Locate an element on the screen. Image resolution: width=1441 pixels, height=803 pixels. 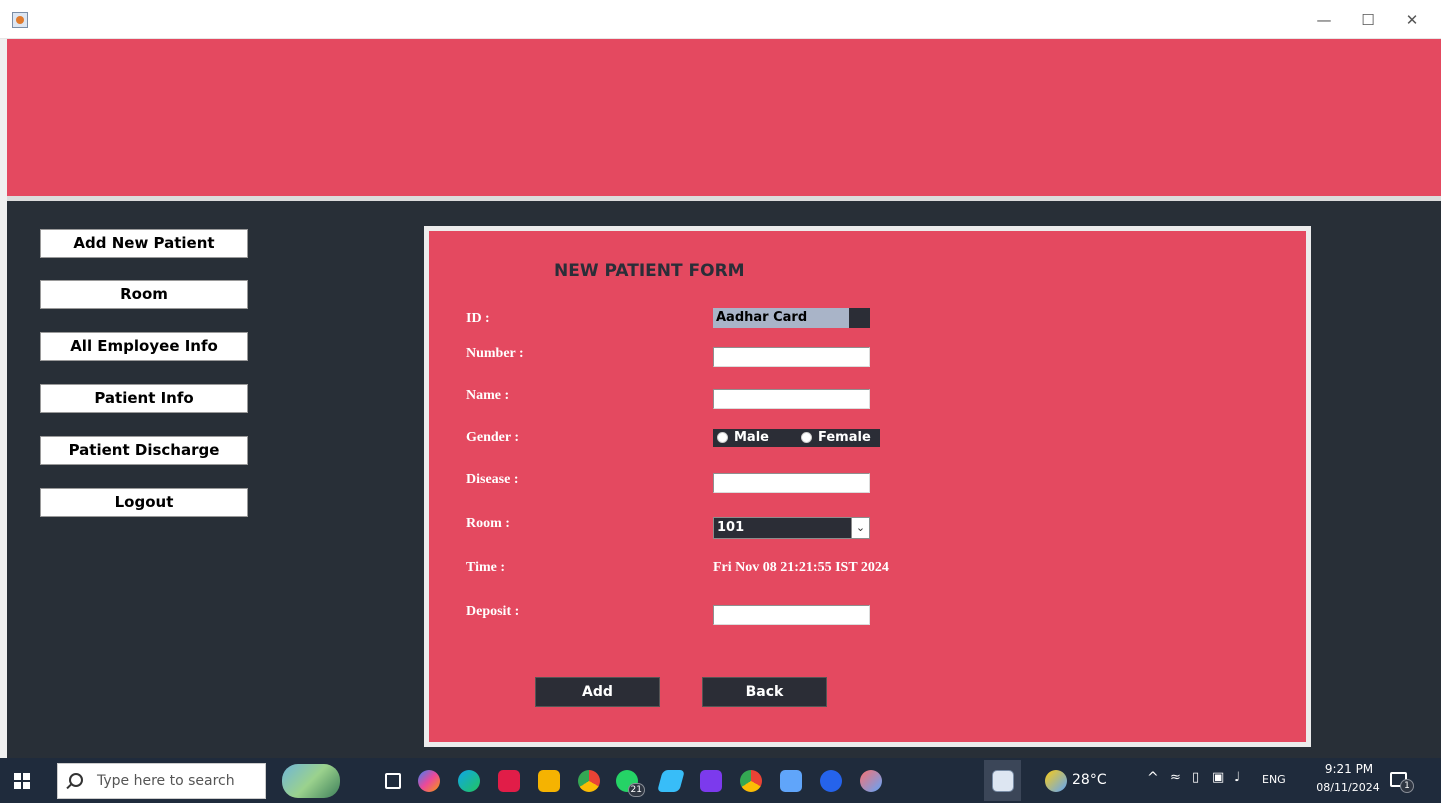
male-radio-label: Male is located at coordinates (751, 438).